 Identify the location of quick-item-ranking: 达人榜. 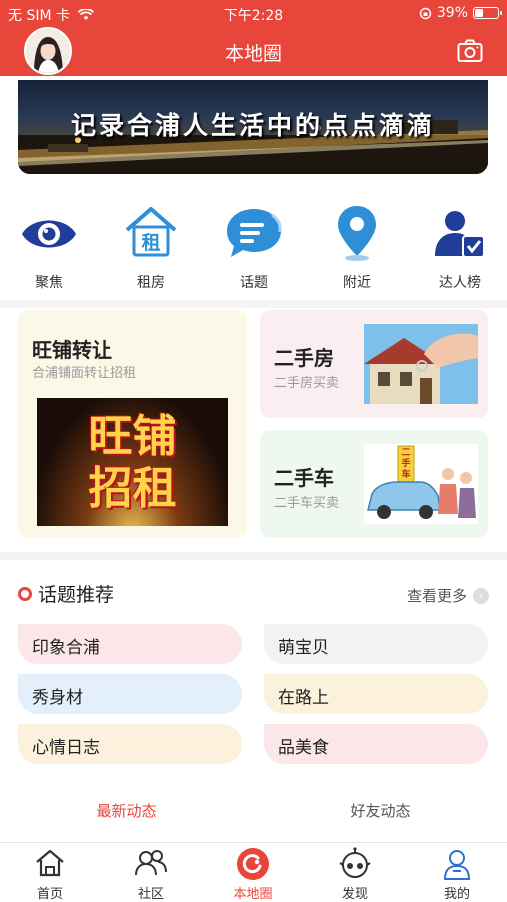
(460, 245).